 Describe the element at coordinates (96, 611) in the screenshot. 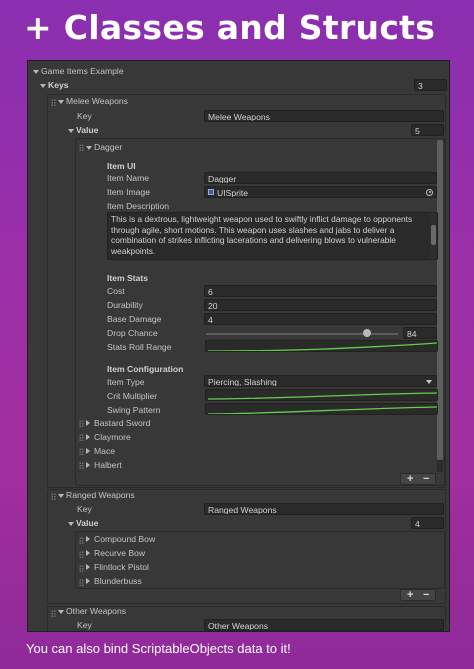

I see `other-header: Other Weapons` at that location.